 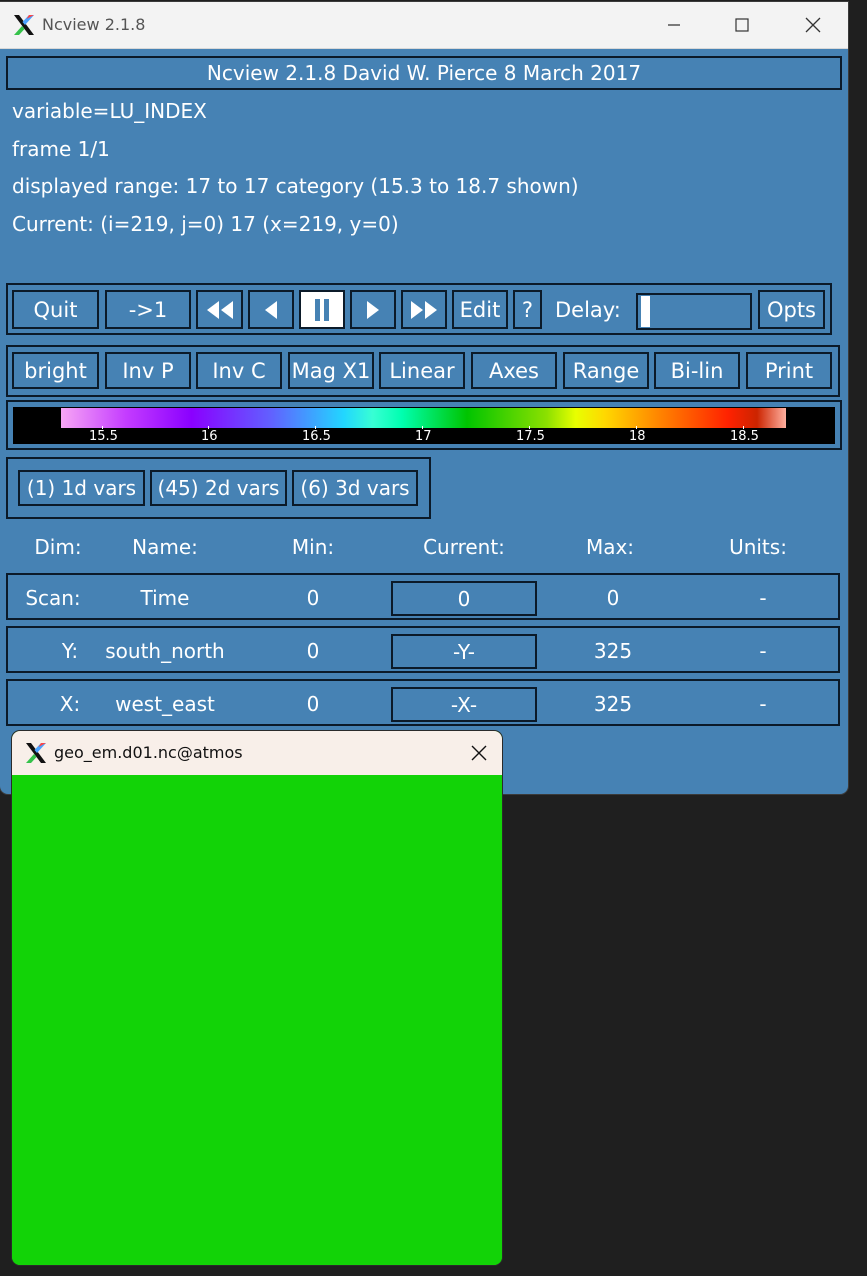 I want to click on fast-forward-button, so click(x=424, y=309).